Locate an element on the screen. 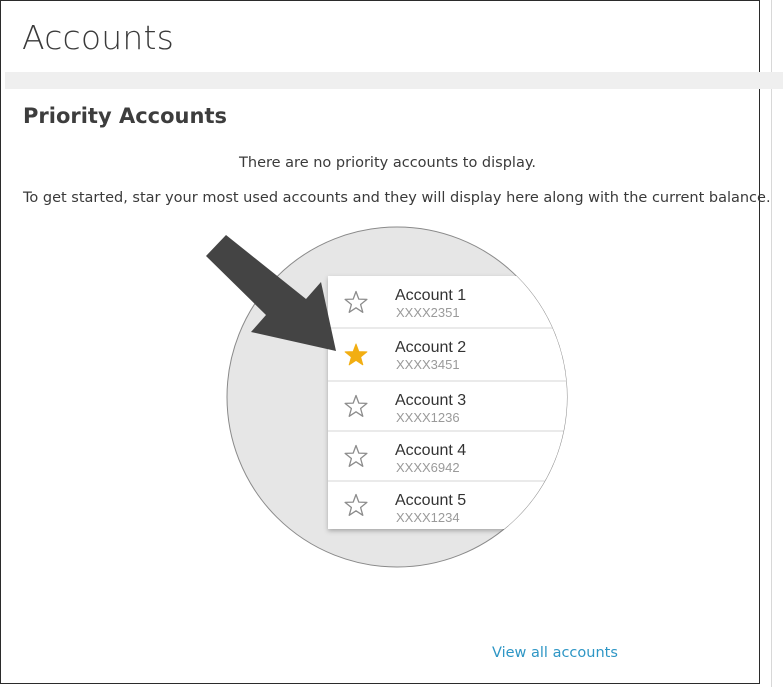 The height and width of the screenshot is (687, 783). view-all-accounts-link: View all accounts is located at coordinates (555, 653).